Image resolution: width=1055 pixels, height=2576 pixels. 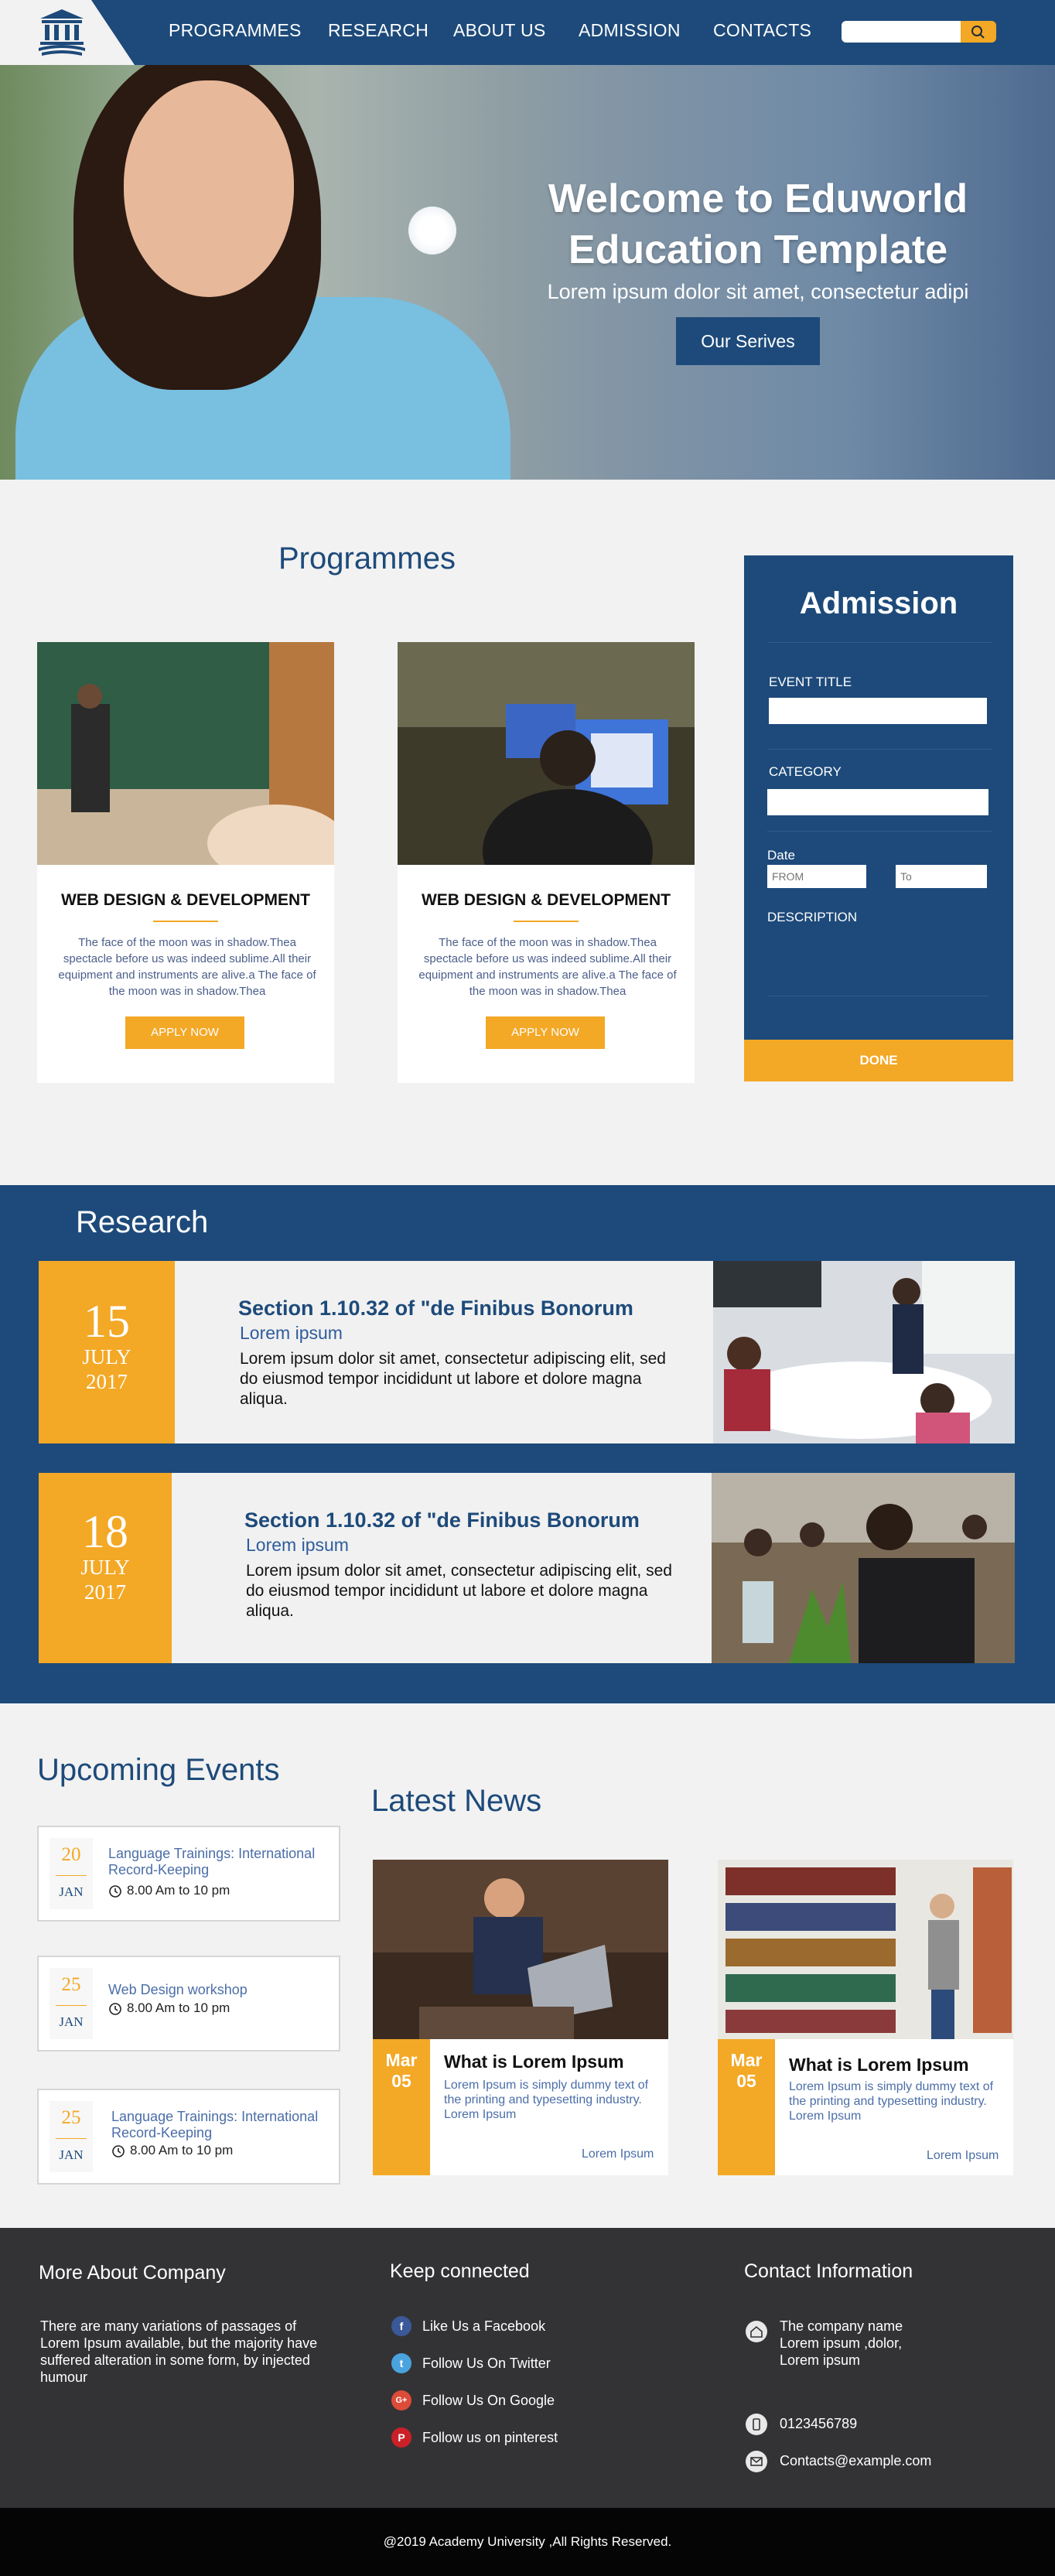 I want to click on research-date: 15 JULY 2017, so click(x=107, y=1352).